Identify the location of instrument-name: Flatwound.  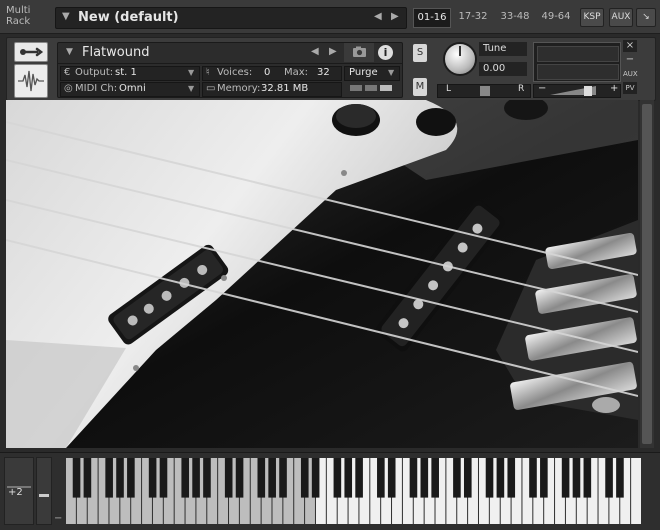
(116, 52).